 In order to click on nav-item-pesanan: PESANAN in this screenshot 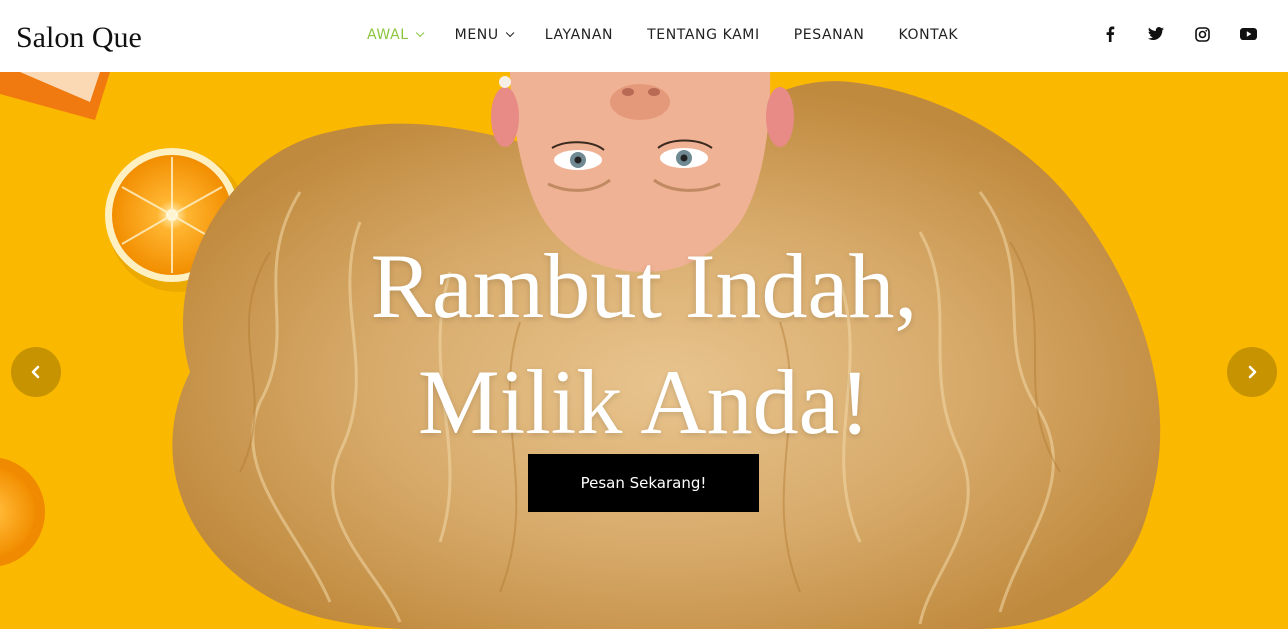, I will do `click(829, 35)`.